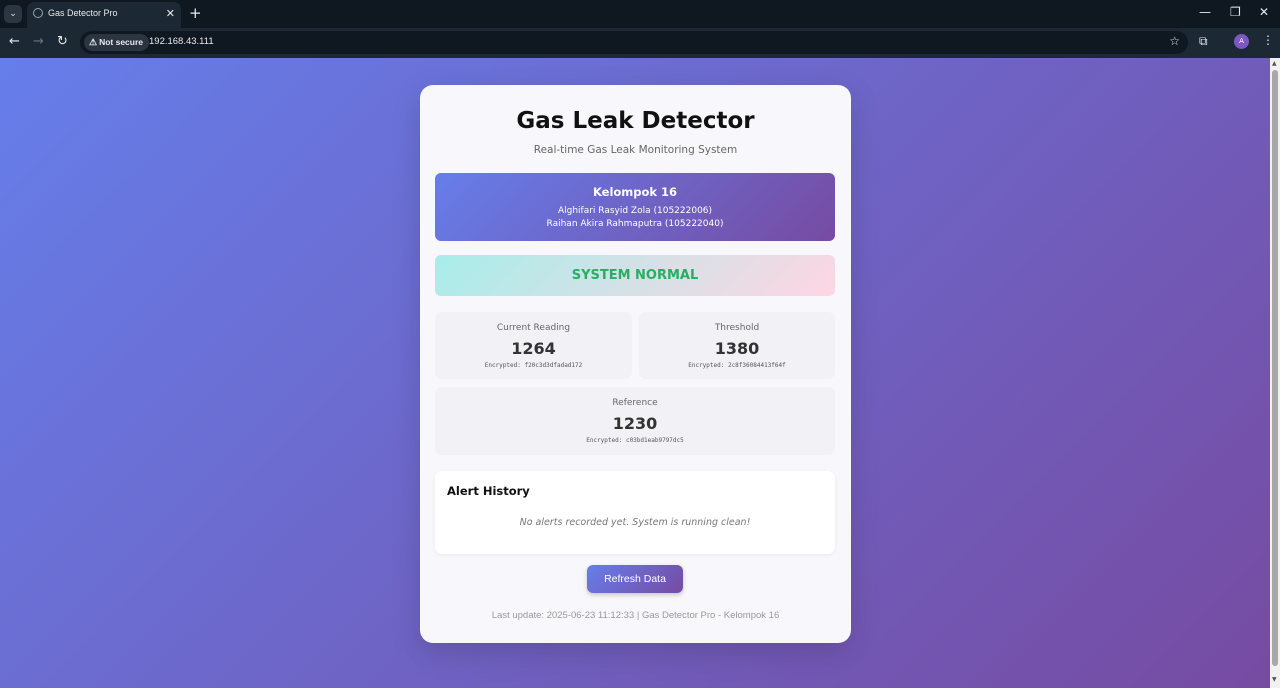  Describe the element at coordinates (38, 13) in the screenshot. I see `globe-icon` at that location.